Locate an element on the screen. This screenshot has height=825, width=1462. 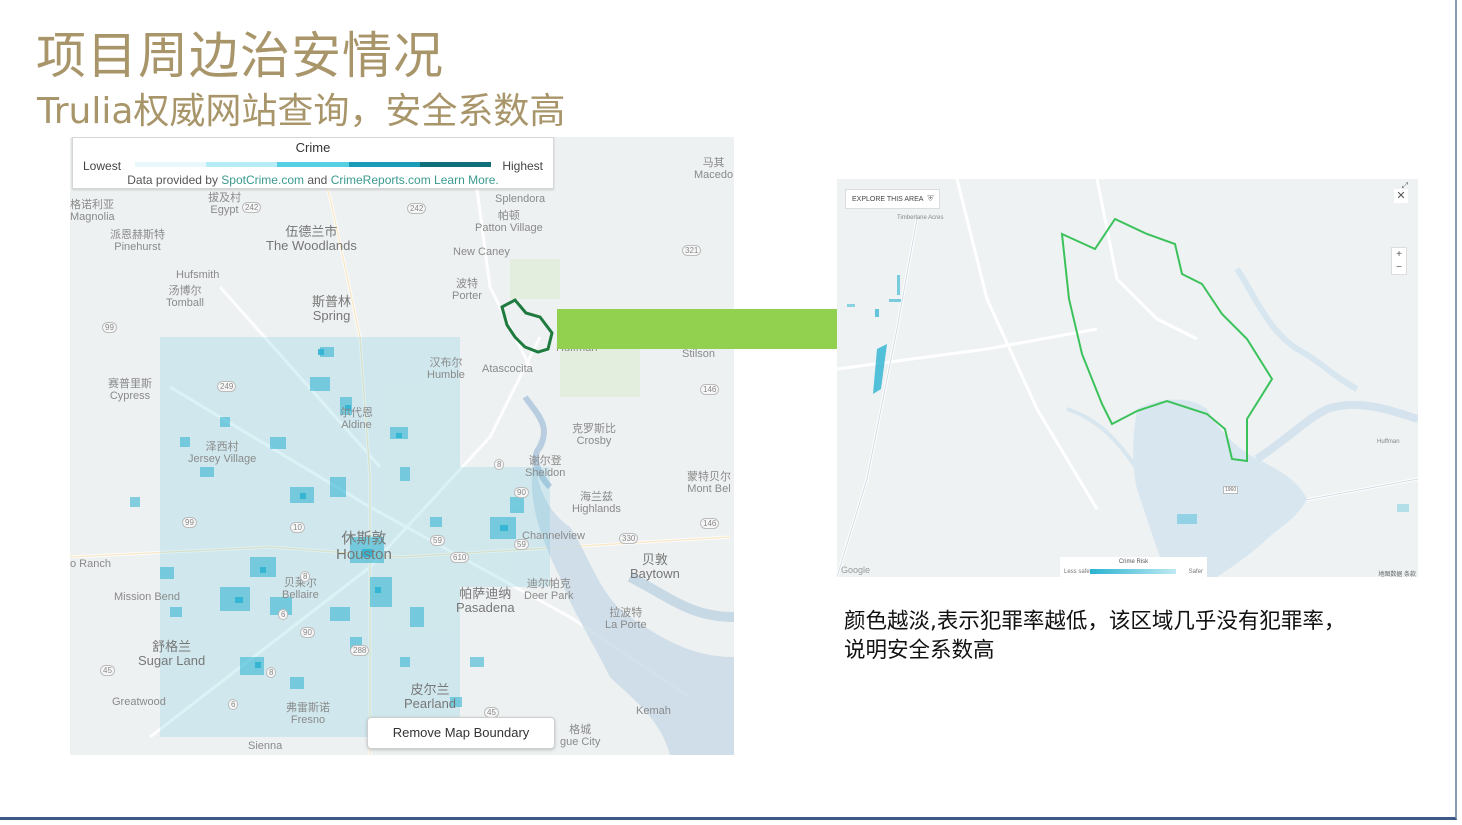
place-label: 休斯敦 Houston is located at coordinates (364, 546).